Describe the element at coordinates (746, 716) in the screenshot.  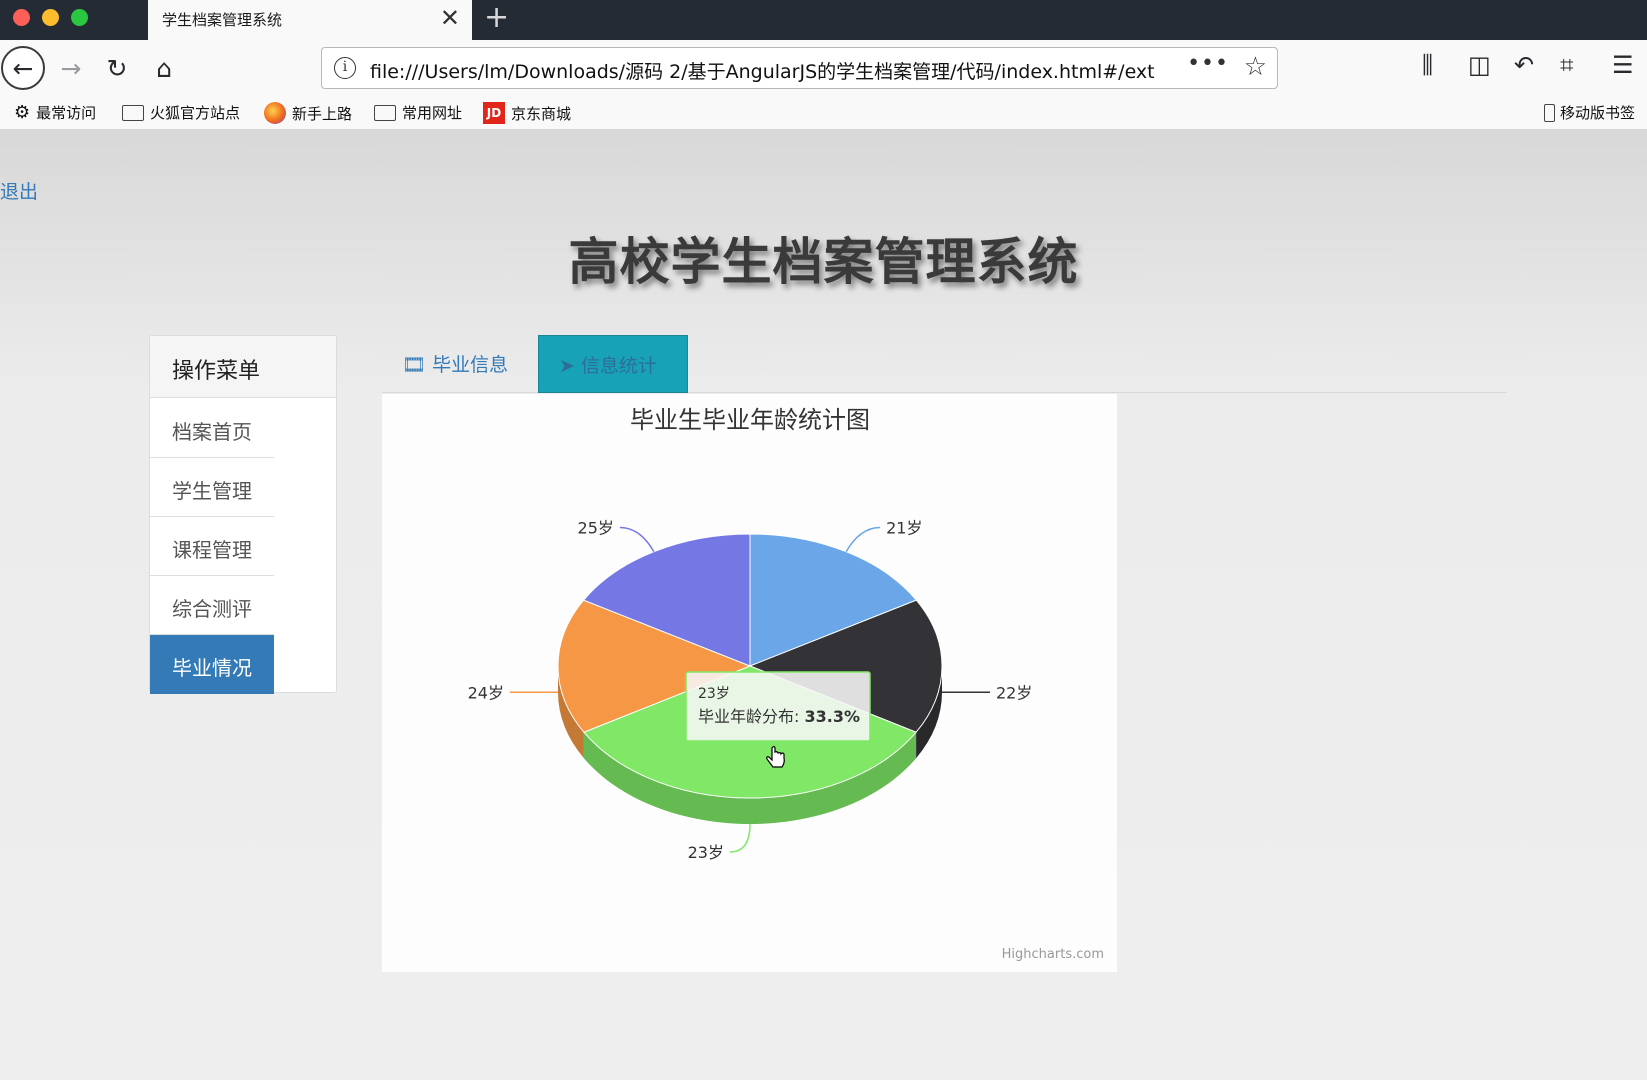
I see `tooltip-series-name: 毕业年龄分布` at that location.